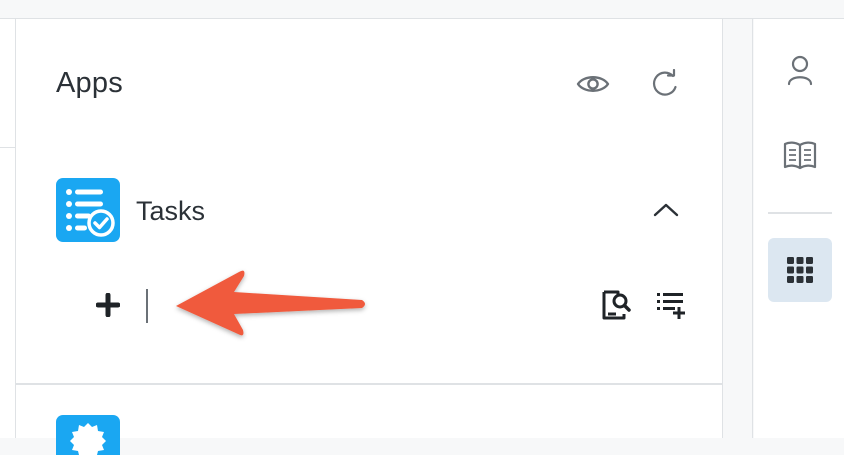 The width and height of the screenshot is (844, 455). Describe the element at coordinates (666, 210) in the screenshot. I see `chevron-up-icon` at that location.